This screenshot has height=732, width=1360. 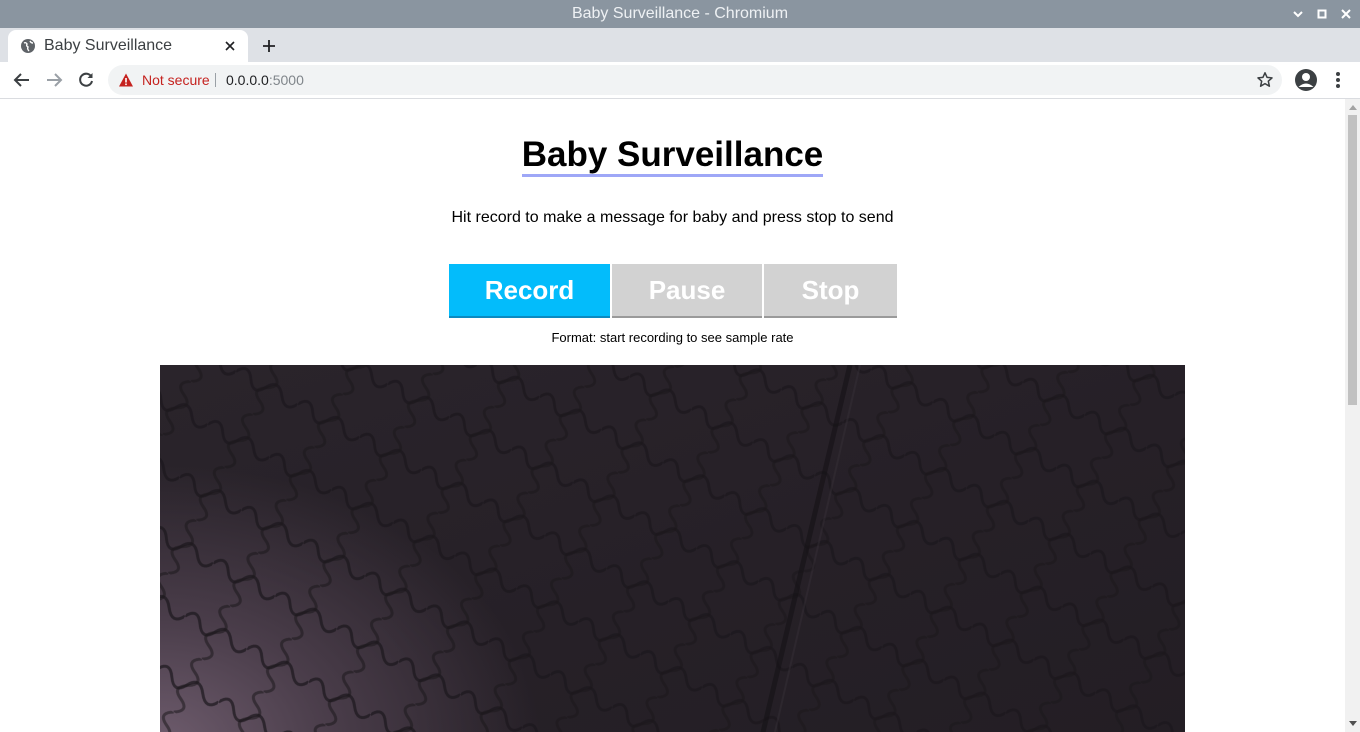 What do you see at coordinates (230, 46) in the screenshot?
I see `tab-close-icon` at bounding box center [230, 46].